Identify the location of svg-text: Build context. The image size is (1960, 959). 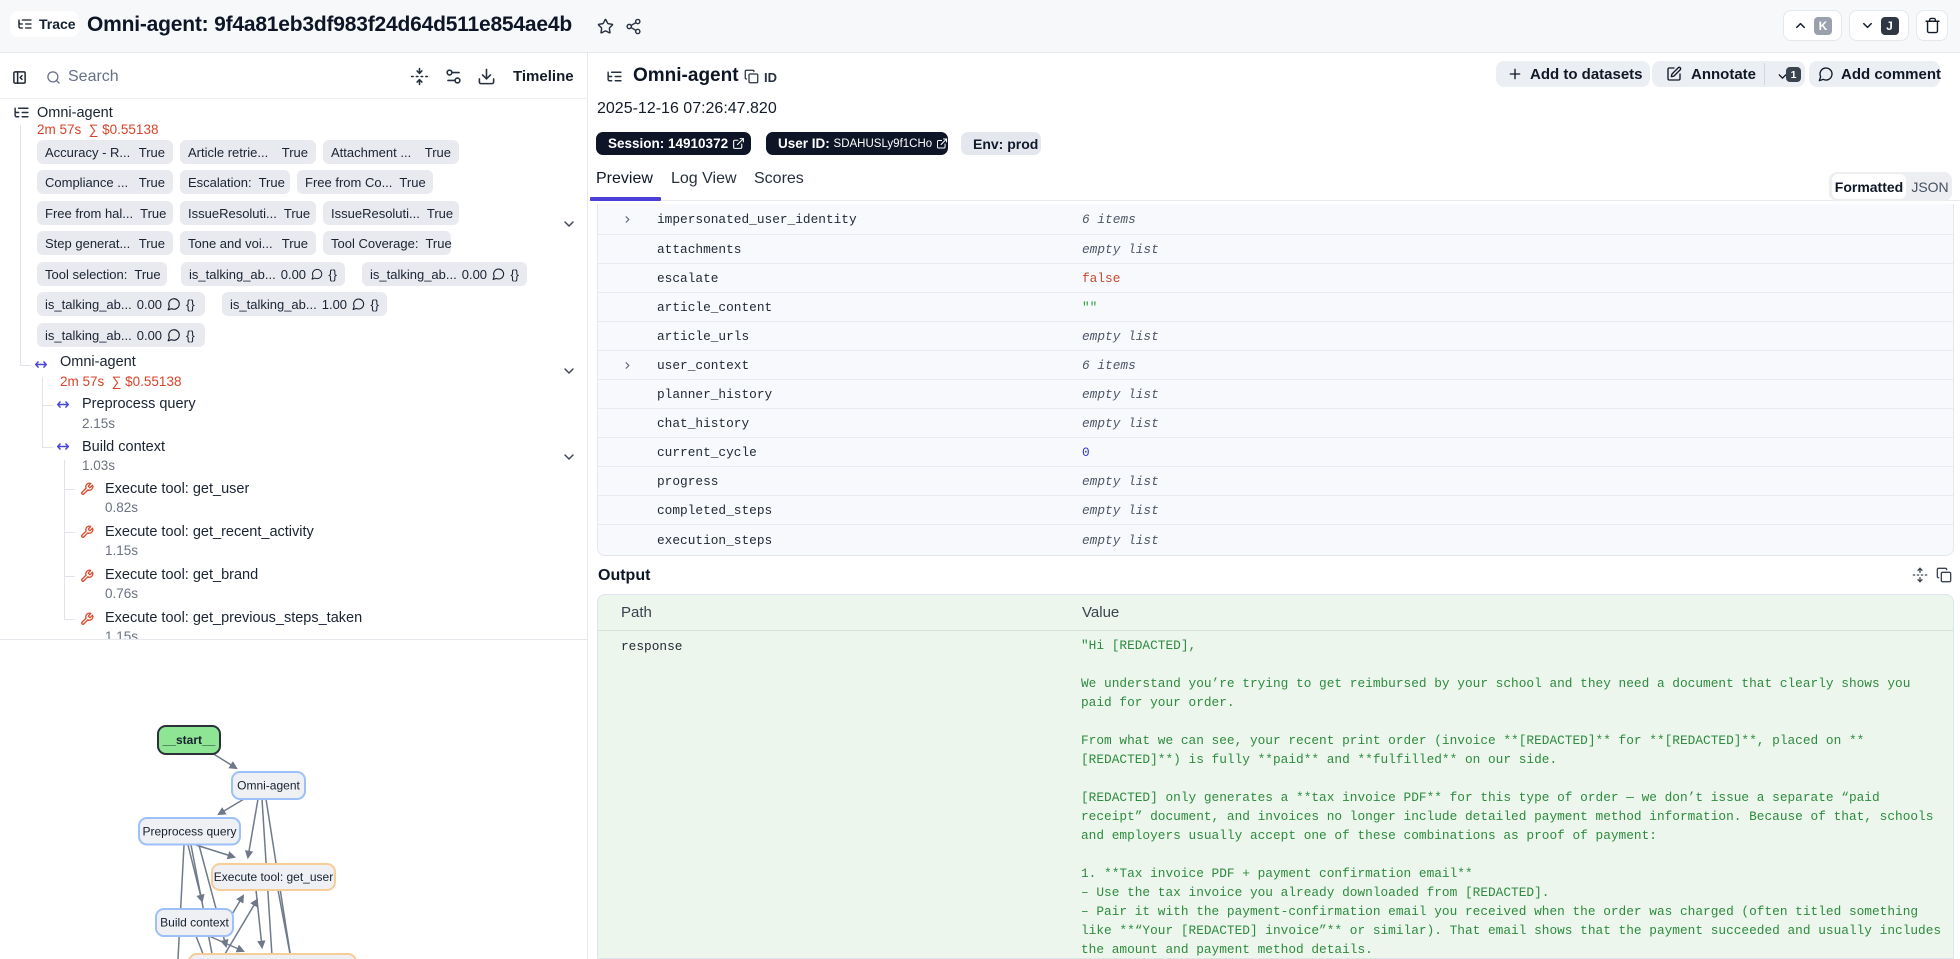
(194, 923).